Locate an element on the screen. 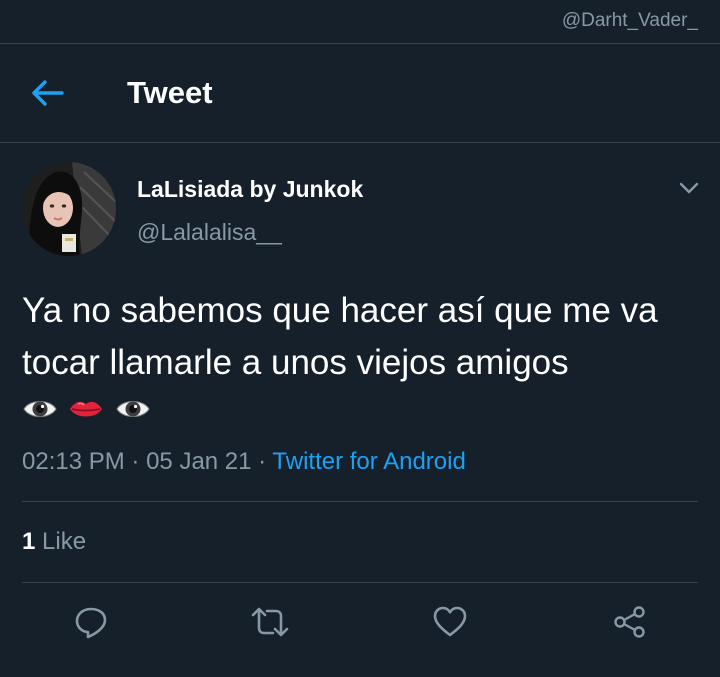  share-button is located at coordinates (630, 622).